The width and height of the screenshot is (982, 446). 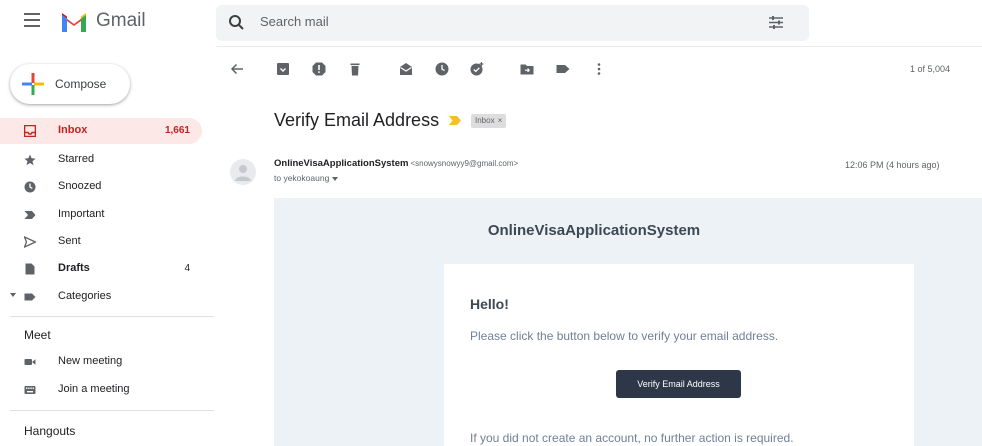 What do you see at coordinates (69, 241) in the screenshot?
I see `sidebar-item-label: Sent` at bounding box center [69, 241].